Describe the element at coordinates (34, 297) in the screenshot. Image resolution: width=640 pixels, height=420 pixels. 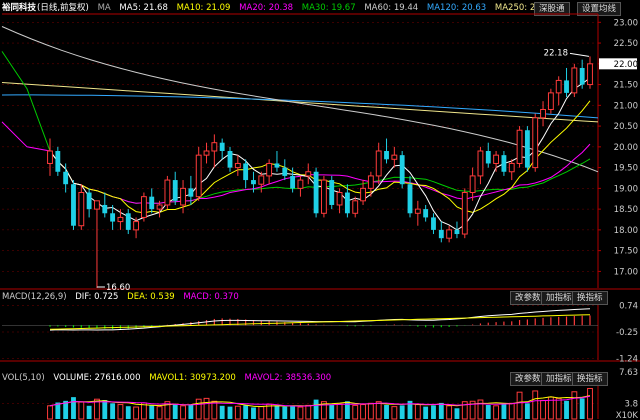
I see `macd-title: MACD(12,26,9)` at that location.